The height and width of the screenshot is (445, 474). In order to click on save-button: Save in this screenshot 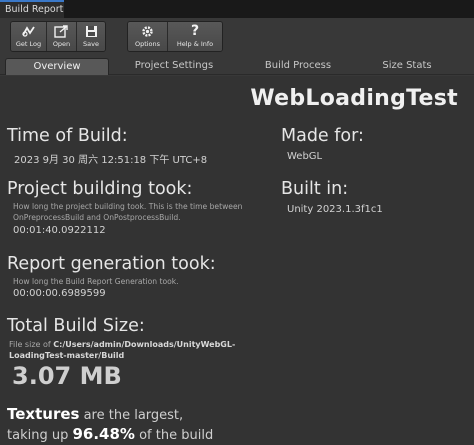, I will do `click(91, 36)`.